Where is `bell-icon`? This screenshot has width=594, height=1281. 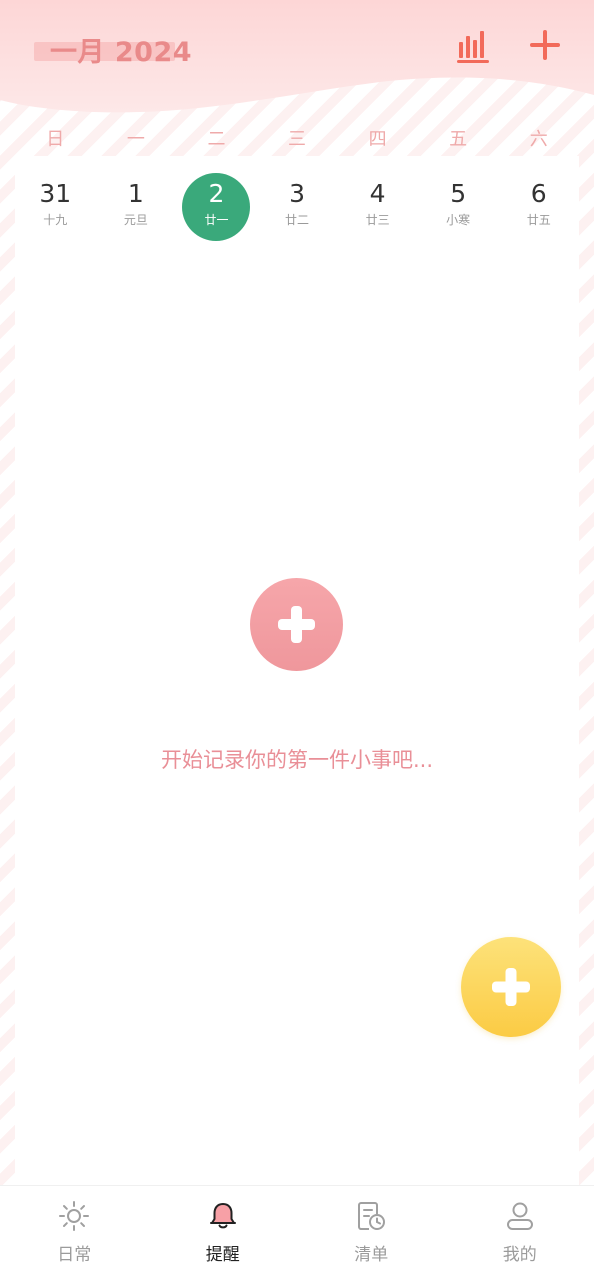 bell-icon is located at coordinates (223, 1216).